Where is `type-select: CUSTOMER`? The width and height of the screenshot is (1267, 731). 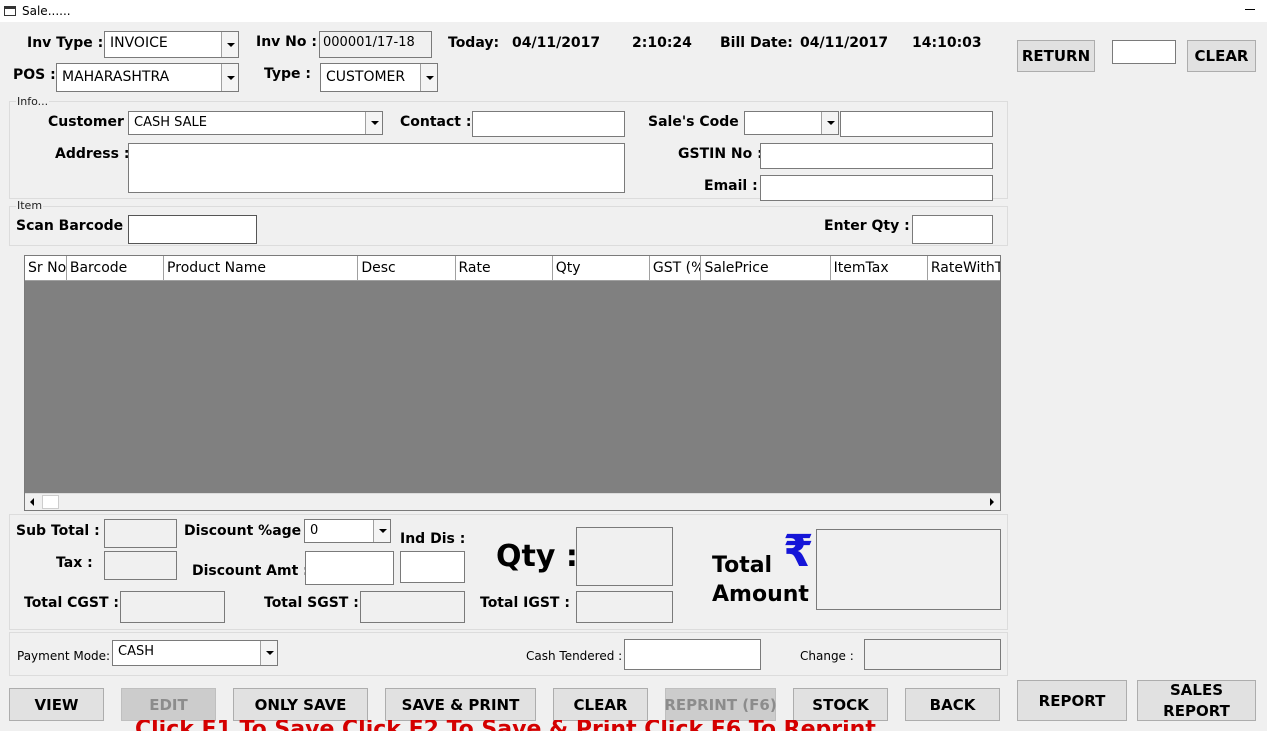
type-select: CUSTOMER is located at coordinates (379, 77).